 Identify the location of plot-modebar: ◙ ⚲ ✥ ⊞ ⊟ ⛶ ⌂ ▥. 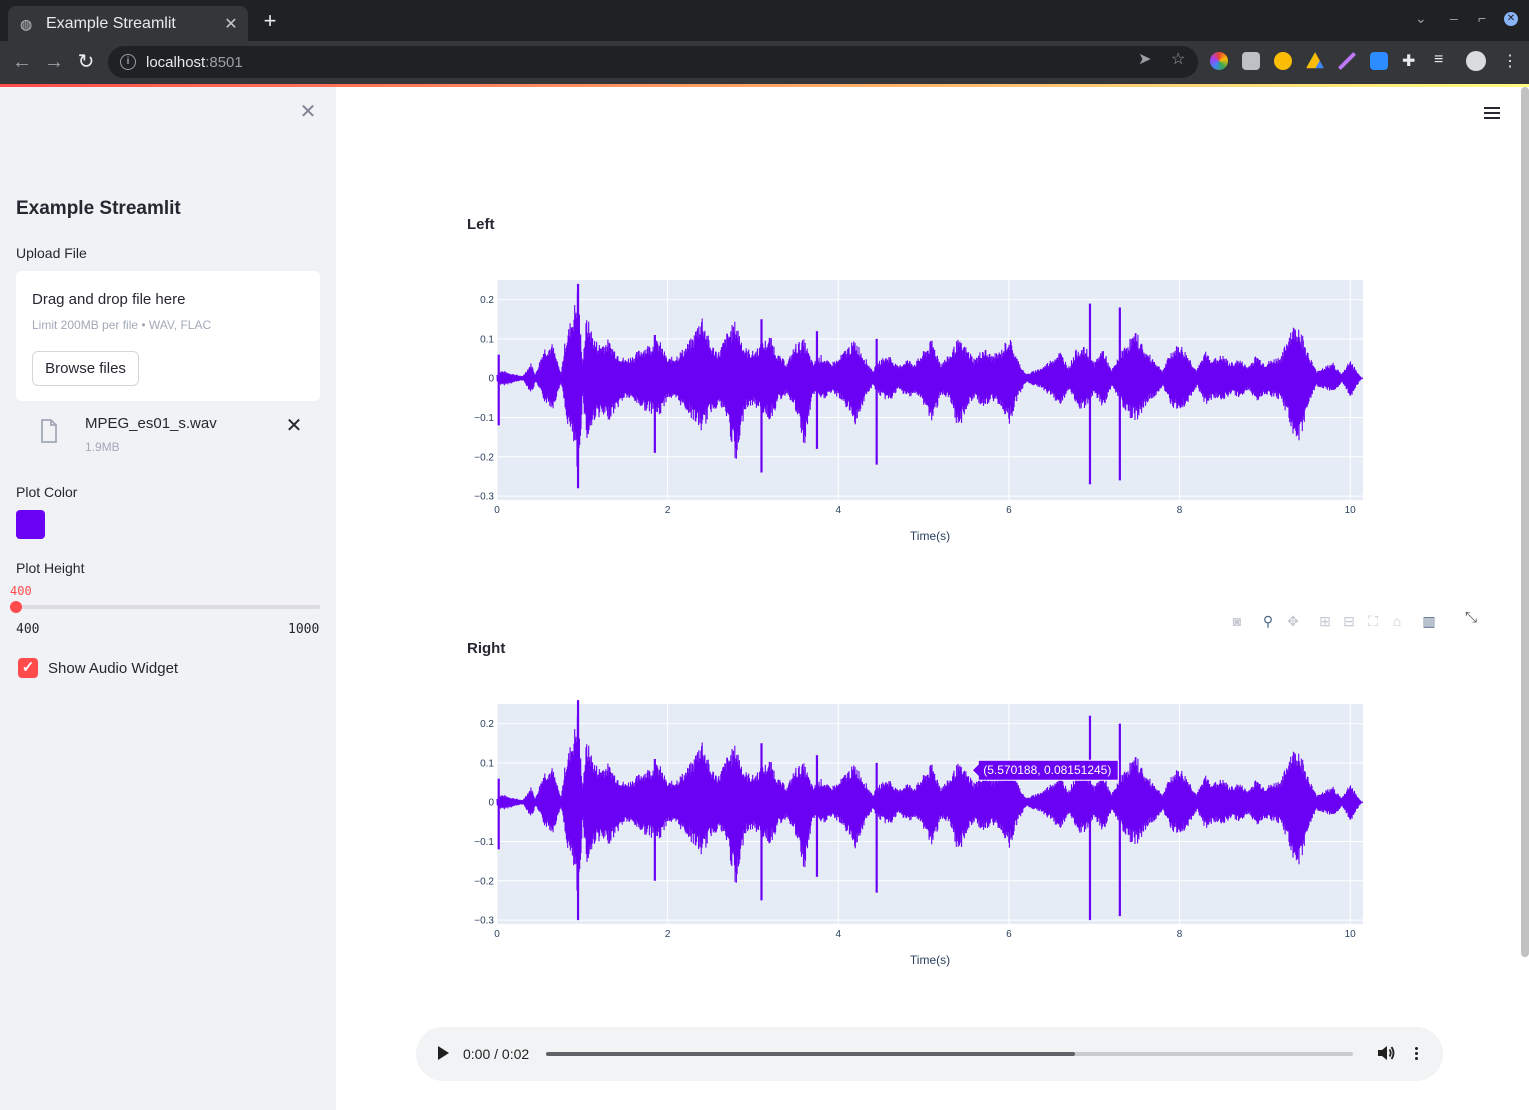
(1333, 621).